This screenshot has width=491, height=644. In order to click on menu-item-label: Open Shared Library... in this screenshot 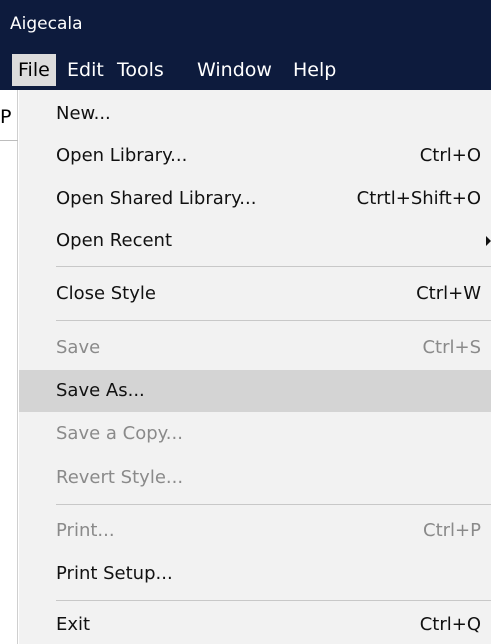, I will do `click(156, 198)`.